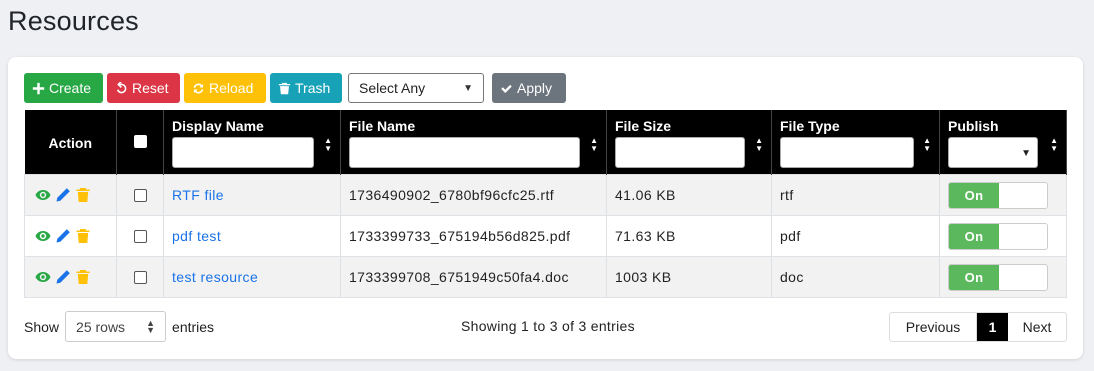 This screenshot has width=1094, height=371. I want to click on apply-button-label: Apply, so click(535, 88).